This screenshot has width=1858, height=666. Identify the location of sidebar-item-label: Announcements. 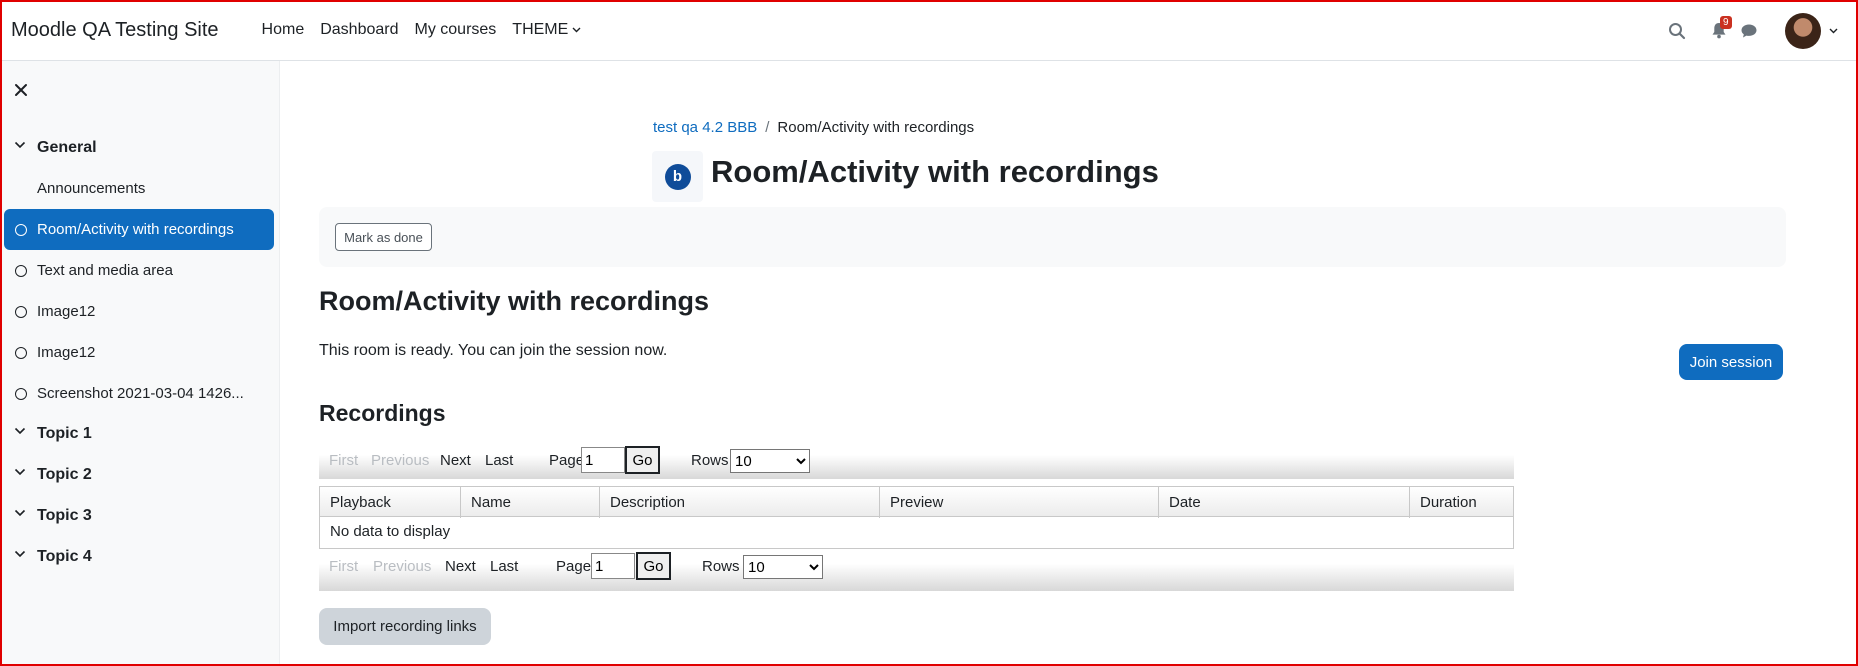
(91, 188).